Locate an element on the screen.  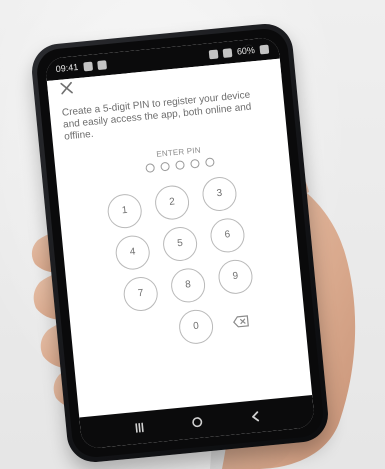
key-9: 9 is located at coordinates (235, 277).